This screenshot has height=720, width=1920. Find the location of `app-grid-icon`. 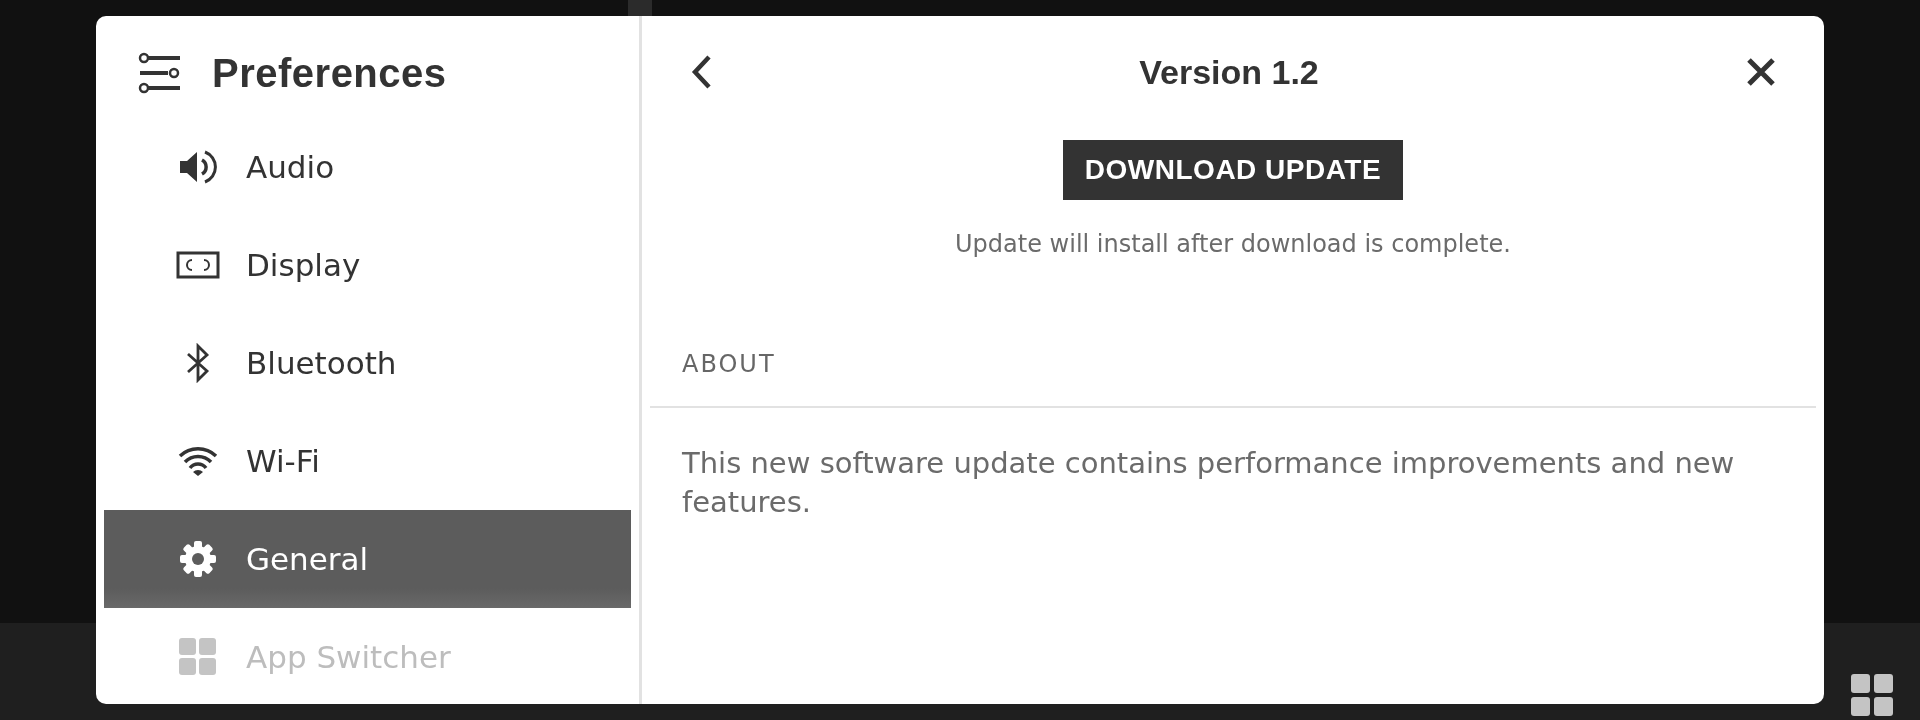

app-grid-icon is located at coordinates (1873, 696).